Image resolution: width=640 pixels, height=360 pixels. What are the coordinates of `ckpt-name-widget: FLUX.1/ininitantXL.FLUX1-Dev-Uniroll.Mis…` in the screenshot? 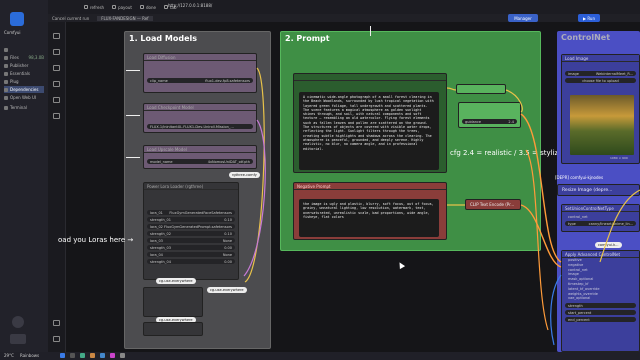 It's located at (200, 126).